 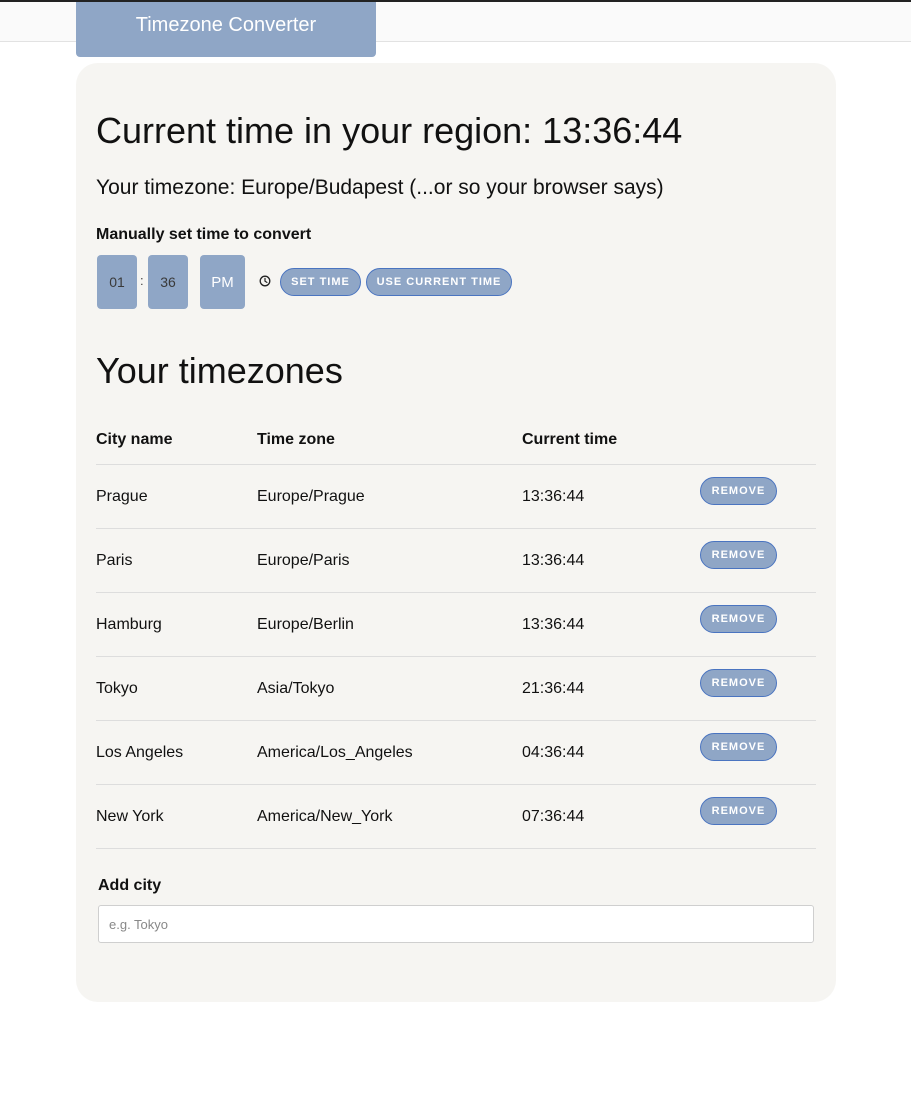 I want to click on add-city-input, so click(x=456, y=924).